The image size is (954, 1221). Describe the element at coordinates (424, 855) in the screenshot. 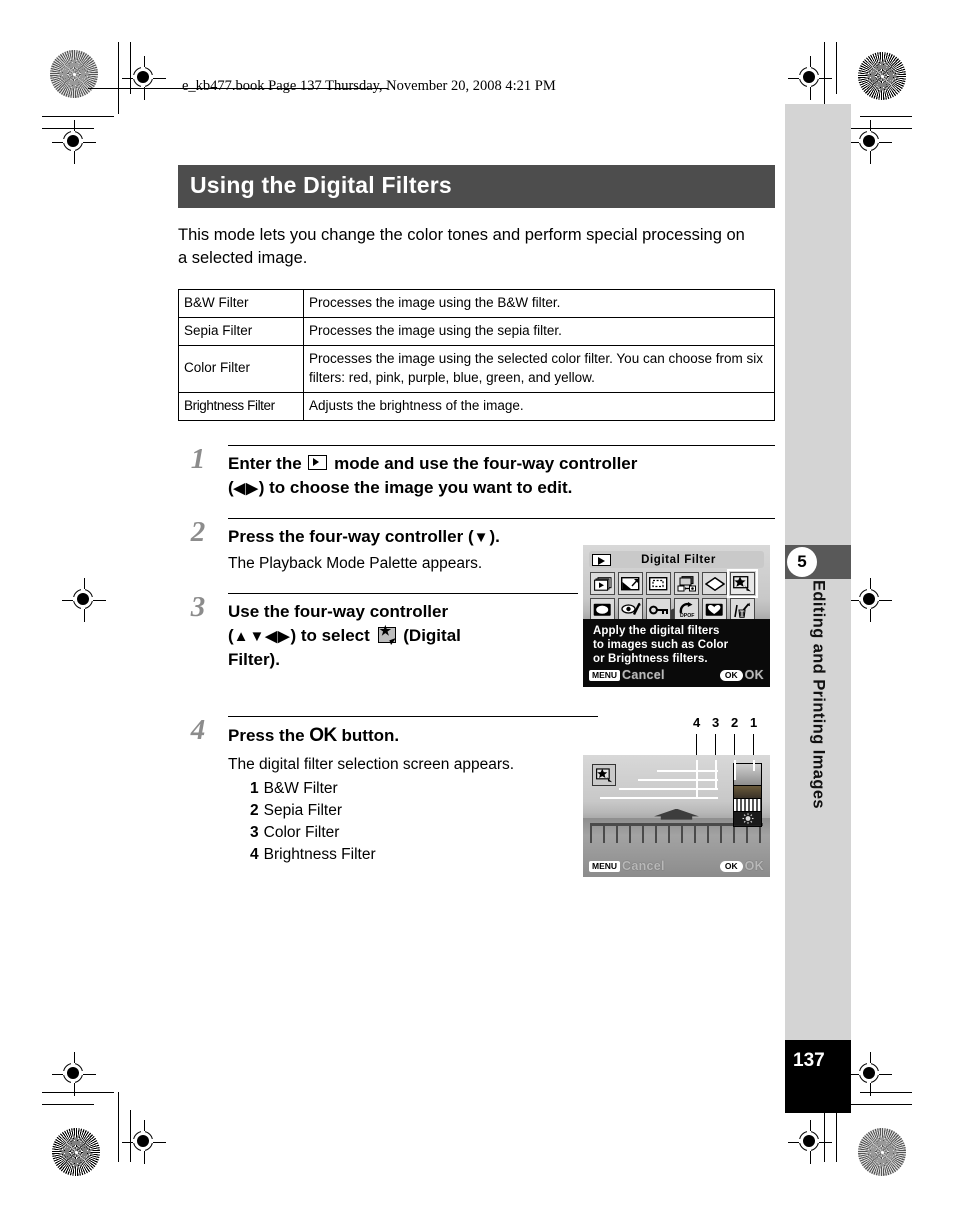

I see `list-item: 4 Brightness Filter` at that location.